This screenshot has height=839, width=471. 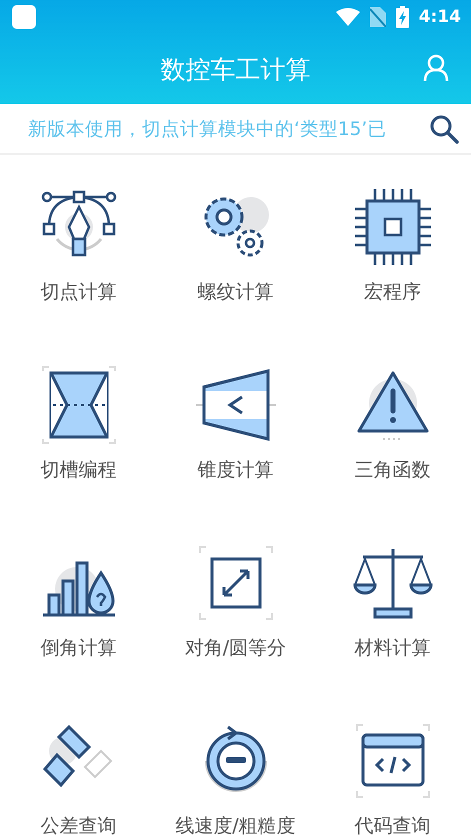 I want to click on tool-tile: 材料计算, so click(x=392, y=602).